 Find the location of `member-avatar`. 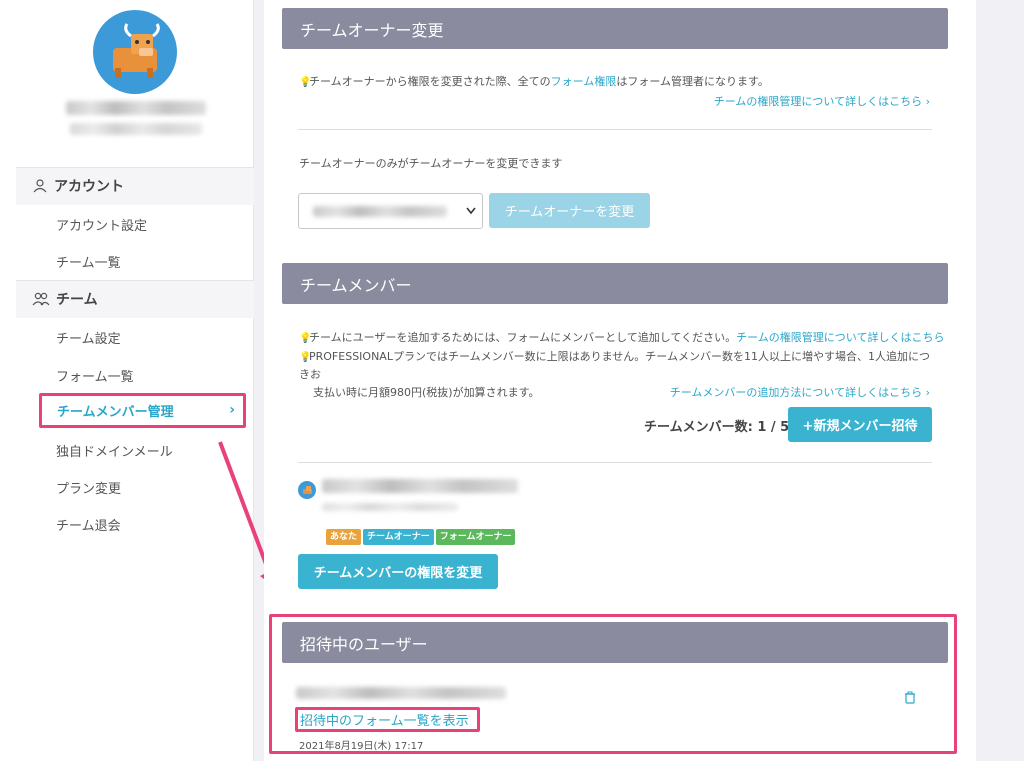

member-avatar is located at coordinates (307, 490).